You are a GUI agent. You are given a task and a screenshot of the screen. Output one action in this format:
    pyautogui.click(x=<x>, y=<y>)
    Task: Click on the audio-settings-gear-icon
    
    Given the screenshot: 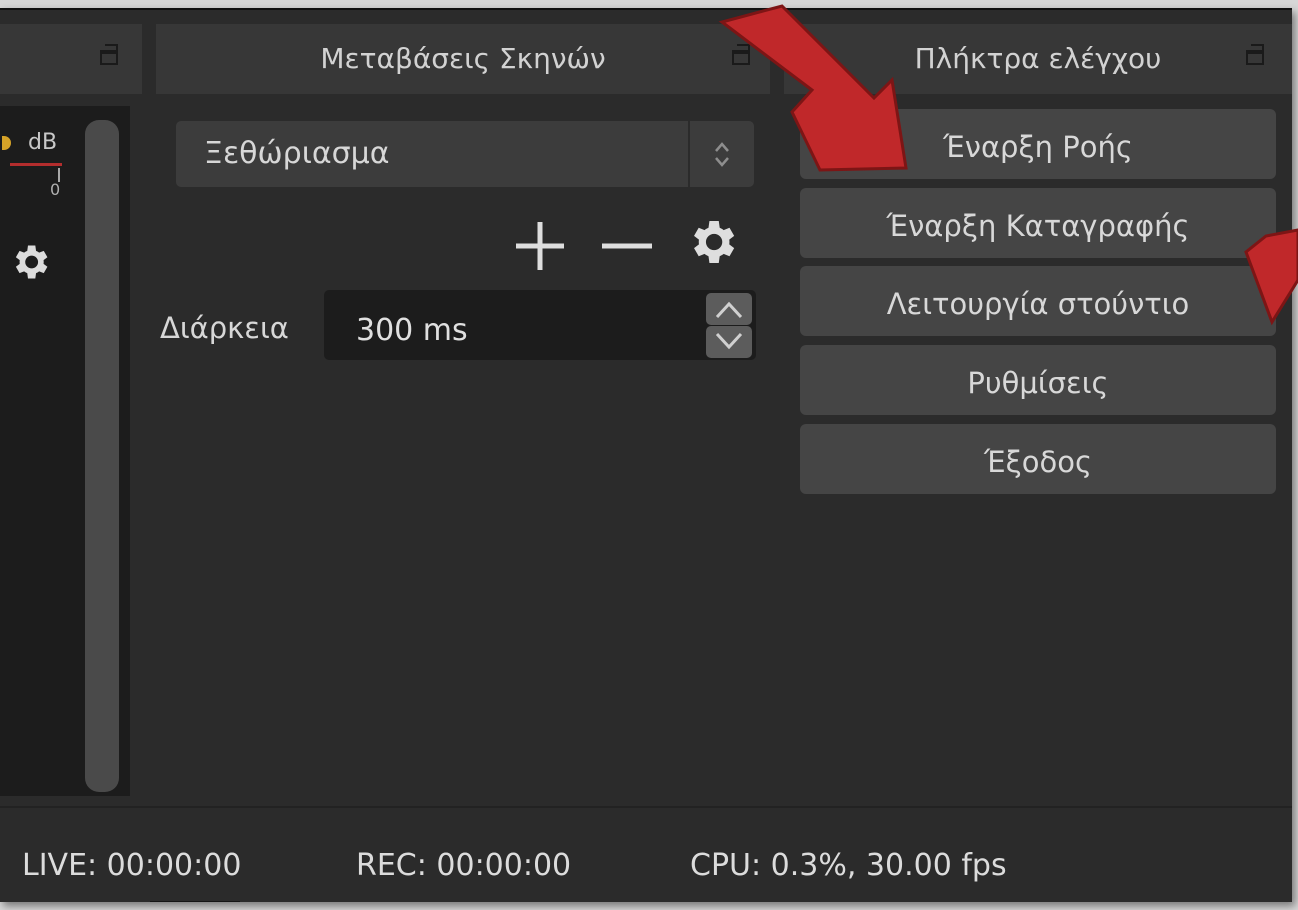 What is the action you would take?
    pyautogui.click(x=30, y=262)
    